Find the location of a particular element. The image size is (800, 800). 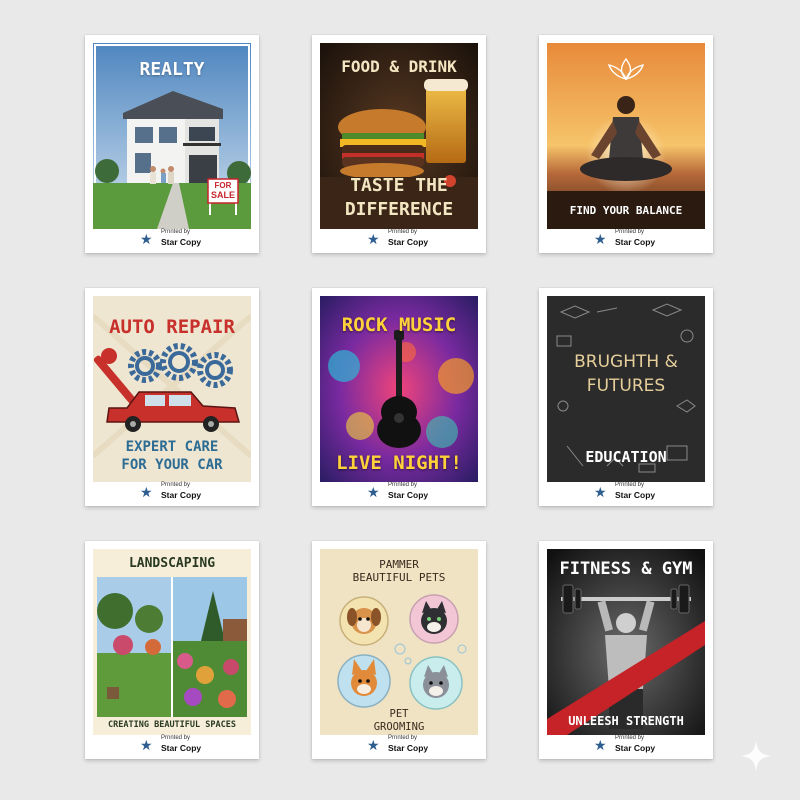

poster-art-realty: REALTY FOR SALE is located at coordinates (172, 136).